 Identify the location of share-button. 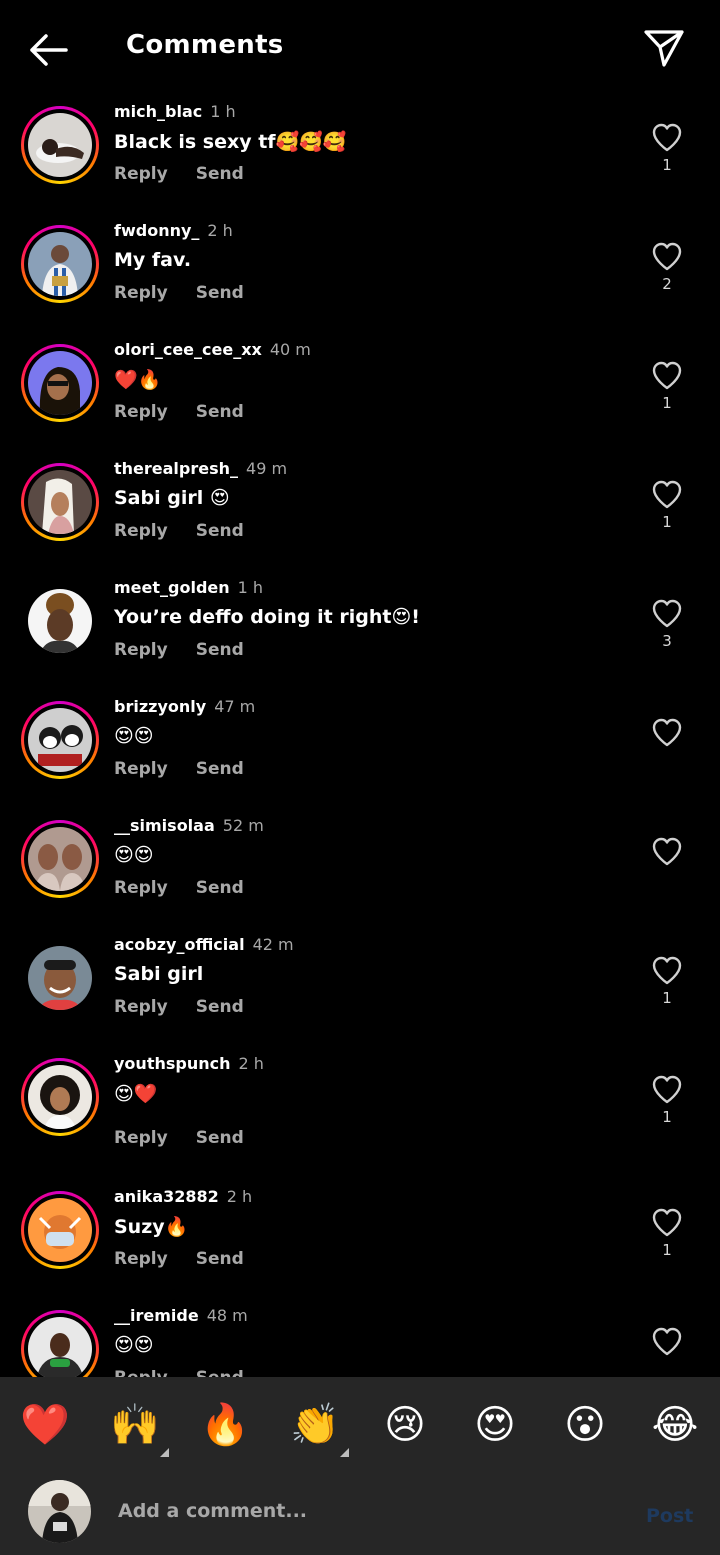
(664, 48).